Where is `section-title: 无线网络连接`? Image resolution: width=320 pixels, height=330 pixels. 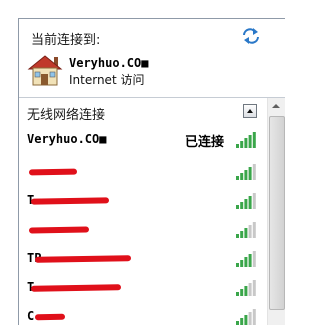 section-title: 无线网络连接 is located at coordinates (66, 115).